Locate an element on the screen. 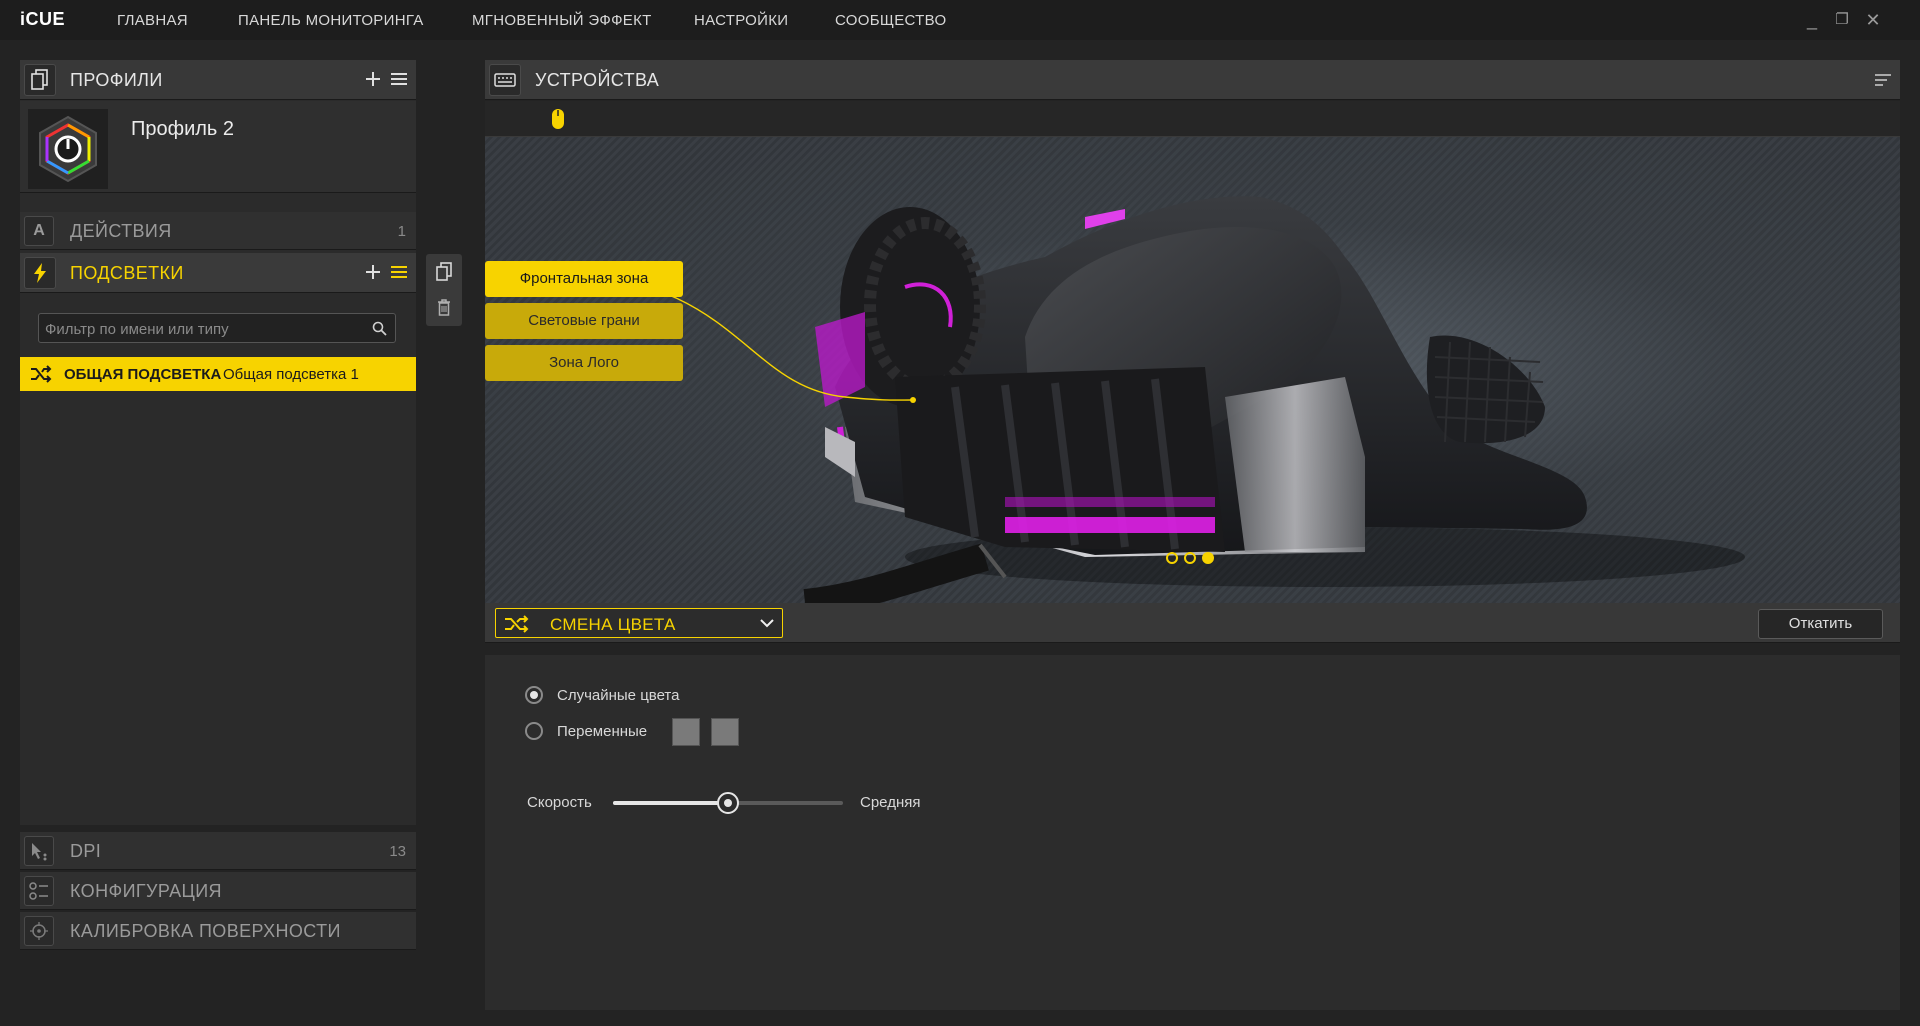 This screenshot has height=1026, width=1920. zone-edges: Световые грани is located at coordinates (584, 321).